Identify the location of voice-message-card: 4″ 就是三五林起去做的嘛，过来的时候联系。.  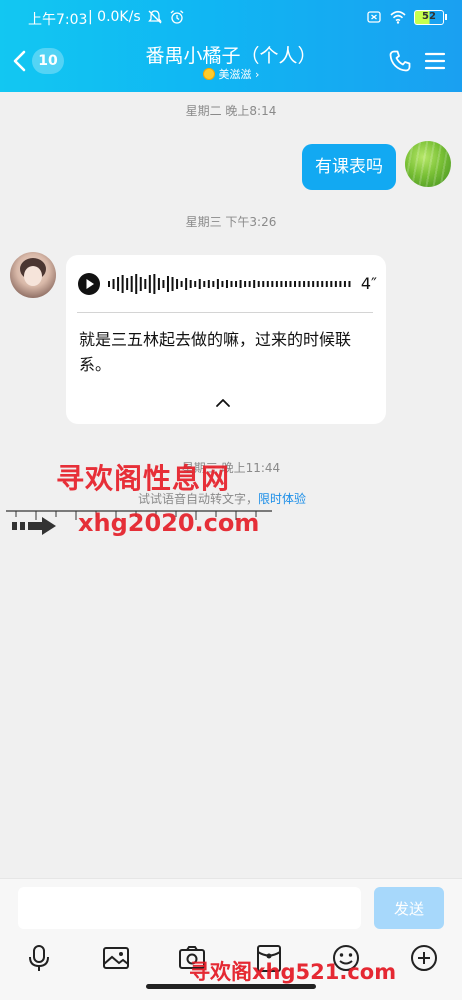
(226, 339).